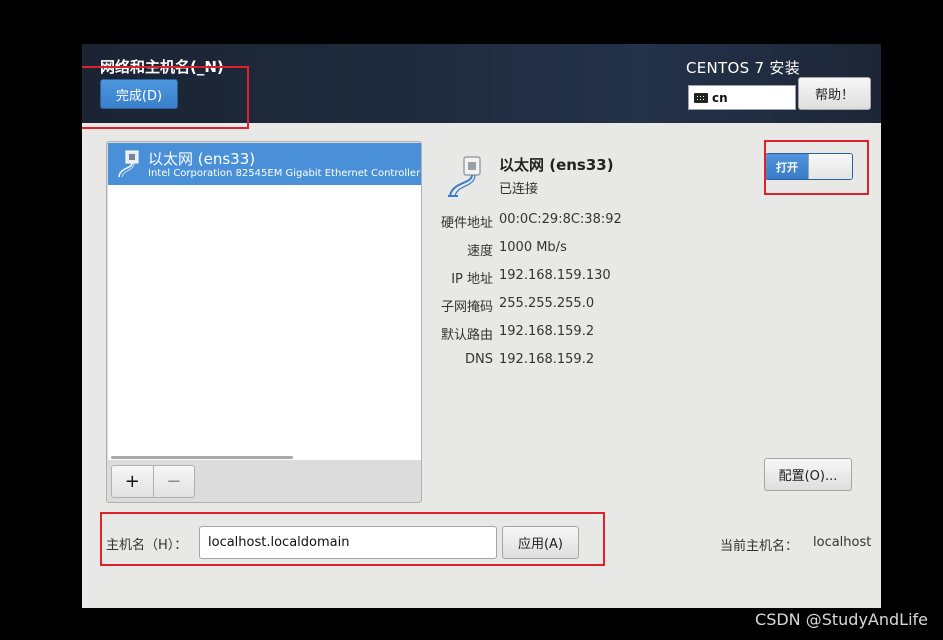 The image size is (943, 640). Describe the element at coordinates (742, 68) in the screenshot. I see `product-title: CENTOS 7 安装` at that location.